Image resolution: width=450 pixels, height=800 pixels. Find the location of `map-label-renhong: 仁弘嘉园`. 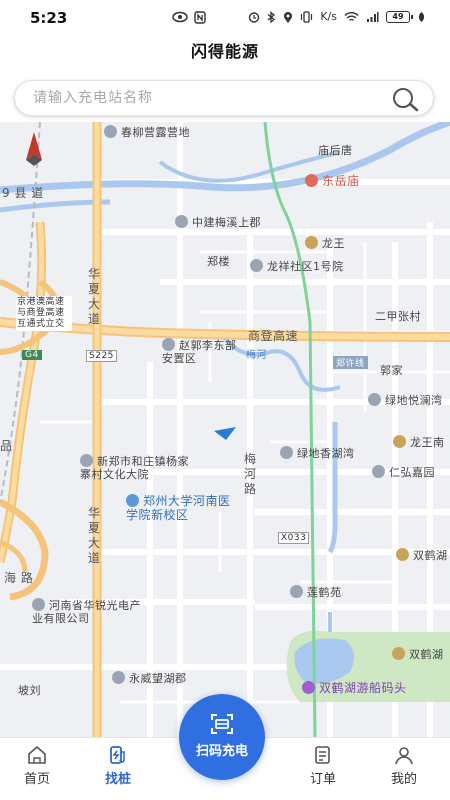

map-label-renhong: 仁弘嘉园 is located at coordinates (403, 472).